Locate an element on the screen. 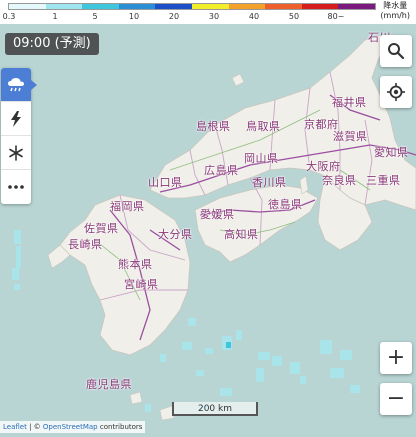  legend-label: 20 is located at coordinates (174, 16).